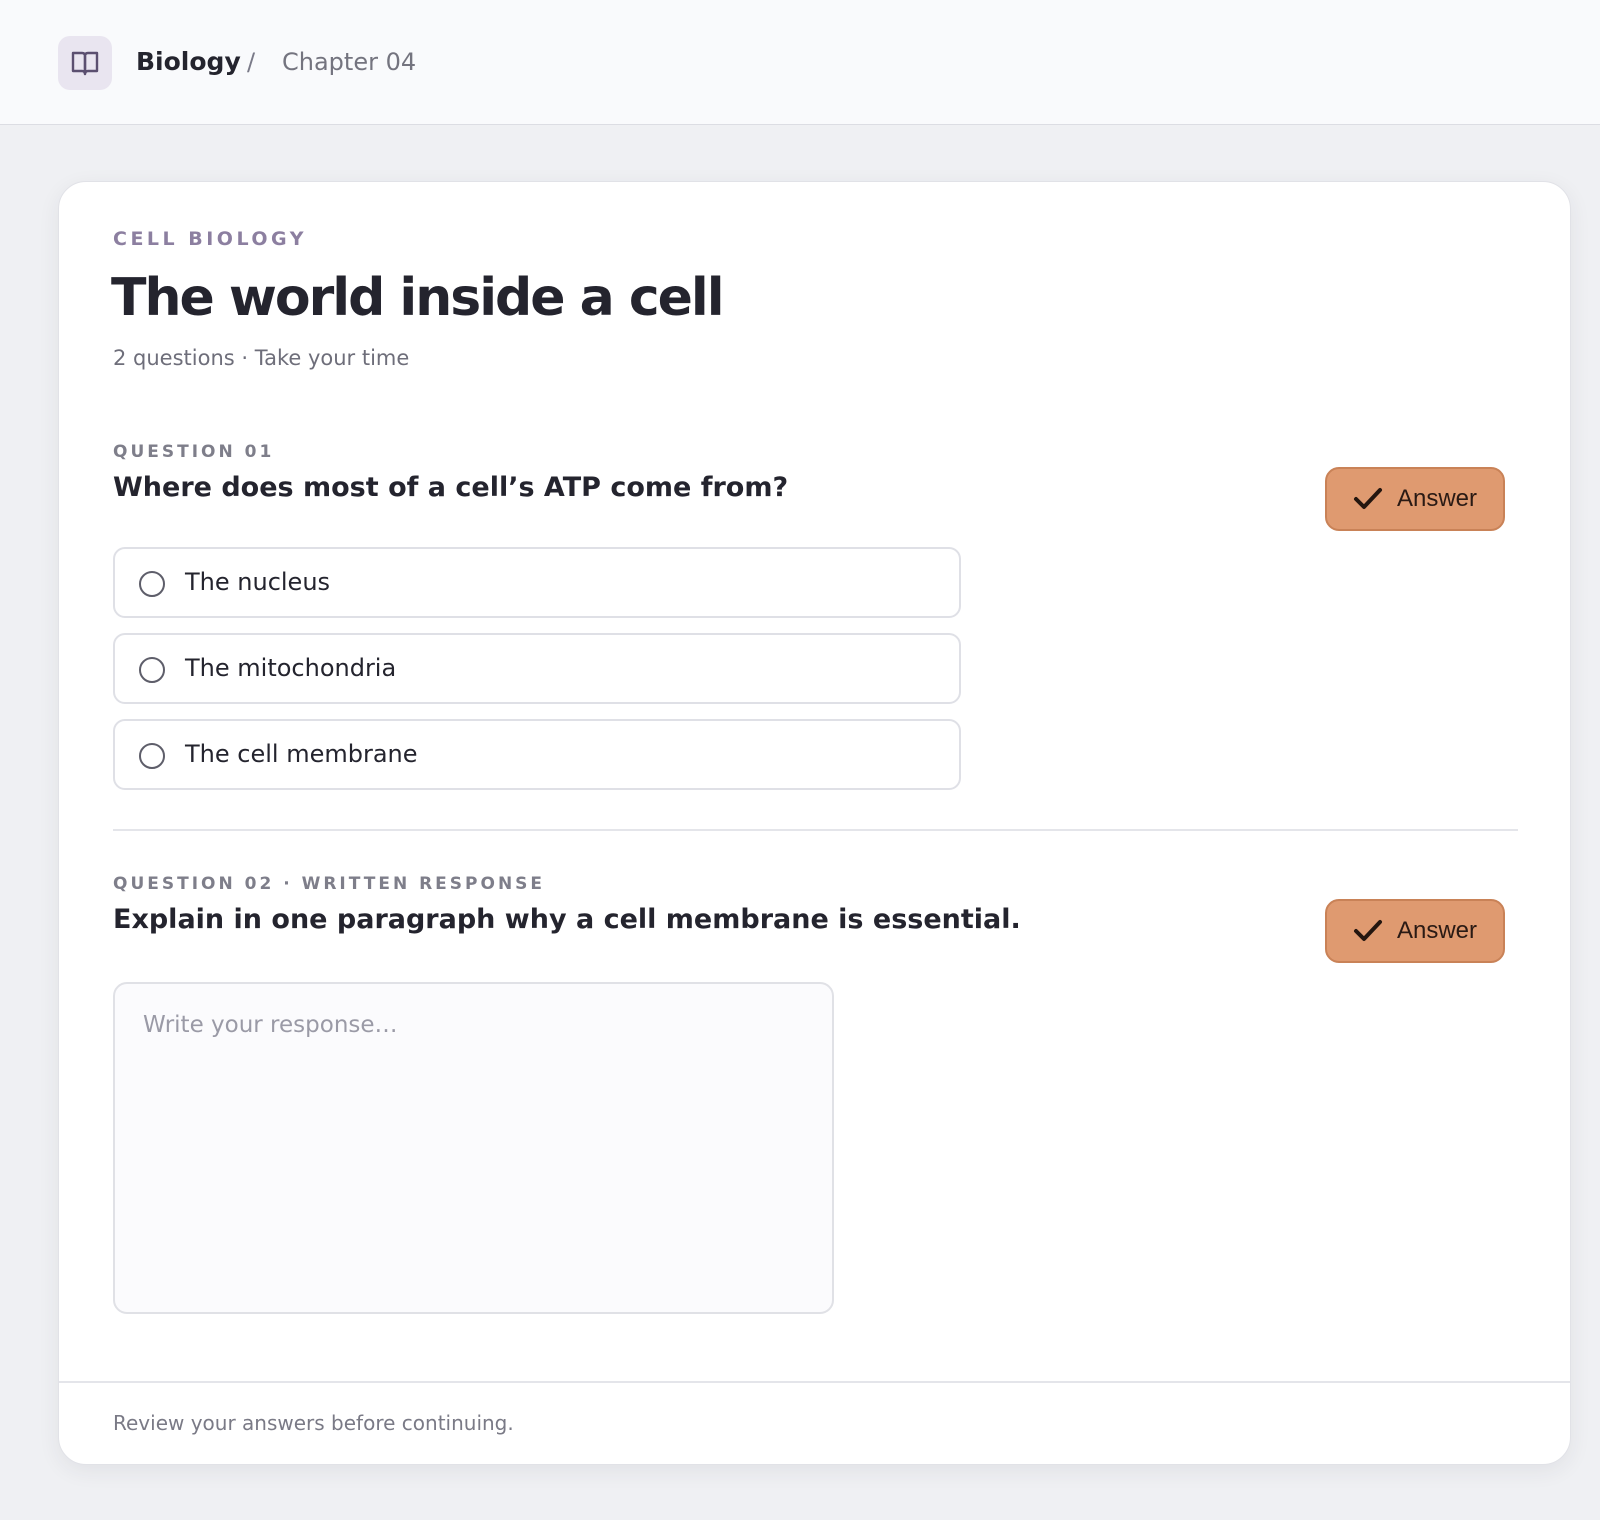 This screenshot has width=1600, height=1520. What do you see at coordinates (329, 884) in the screenshot?
I see `question-2-label: QUESTION 02 · WRITTEN RESPONSE` at bounding box center [329, 884].